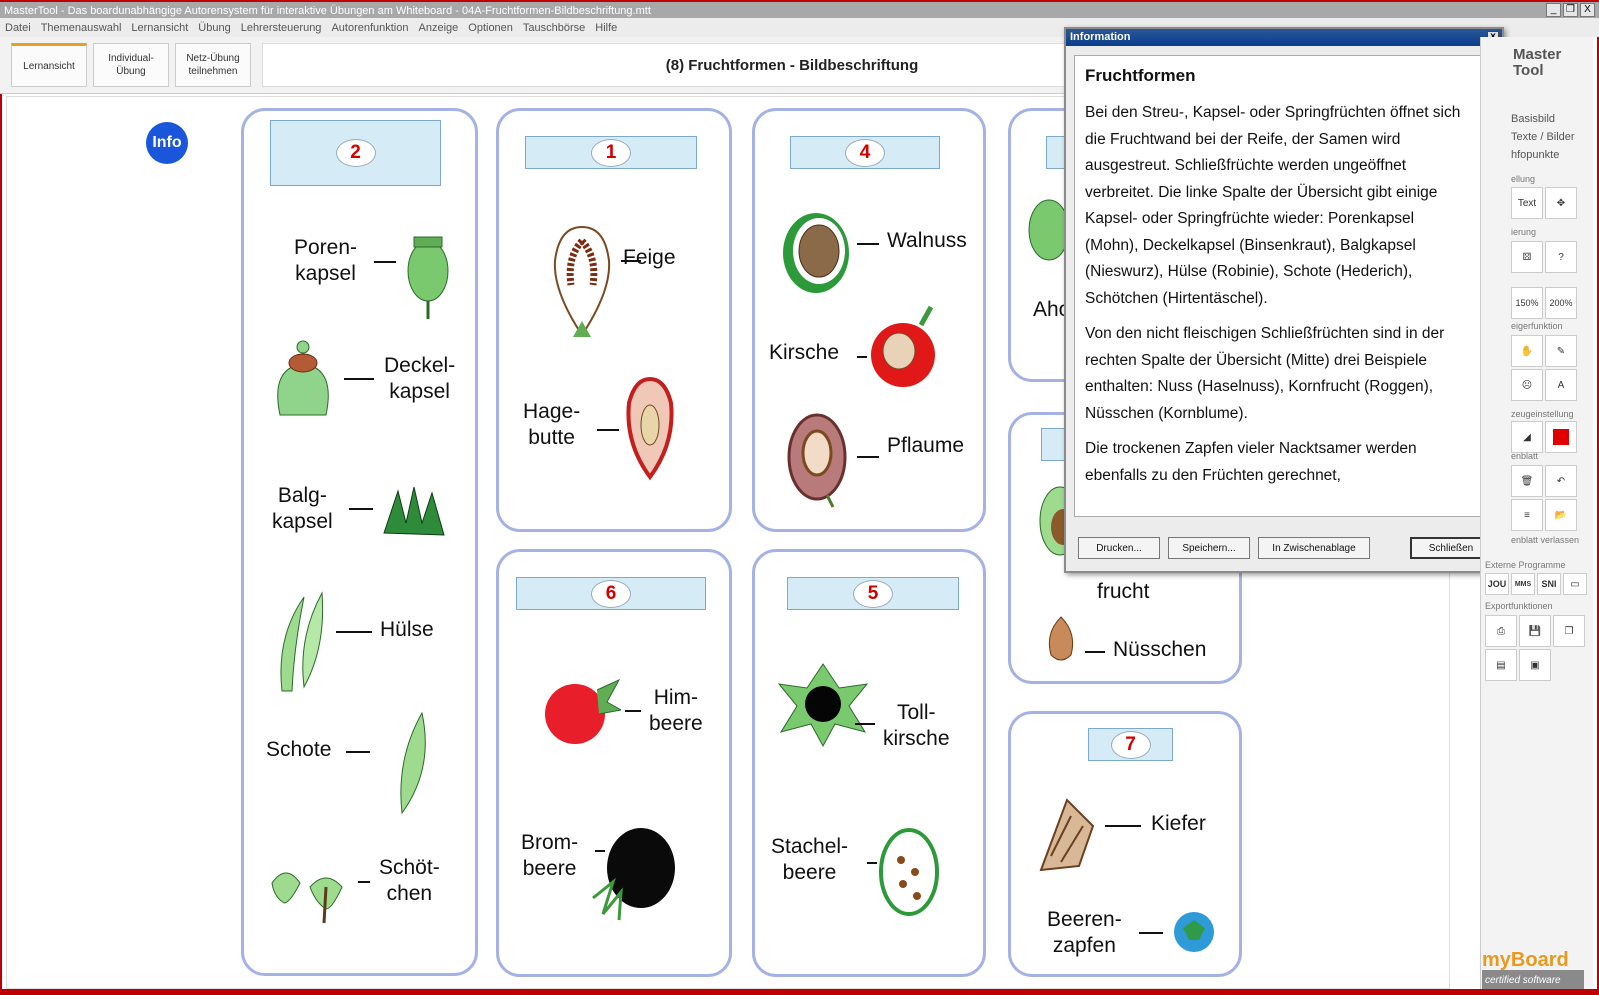  What do you see at coordinates (1570, 10) in the screenshot?
I see `restore-button: ❐` at bounding box center [1570, 10].